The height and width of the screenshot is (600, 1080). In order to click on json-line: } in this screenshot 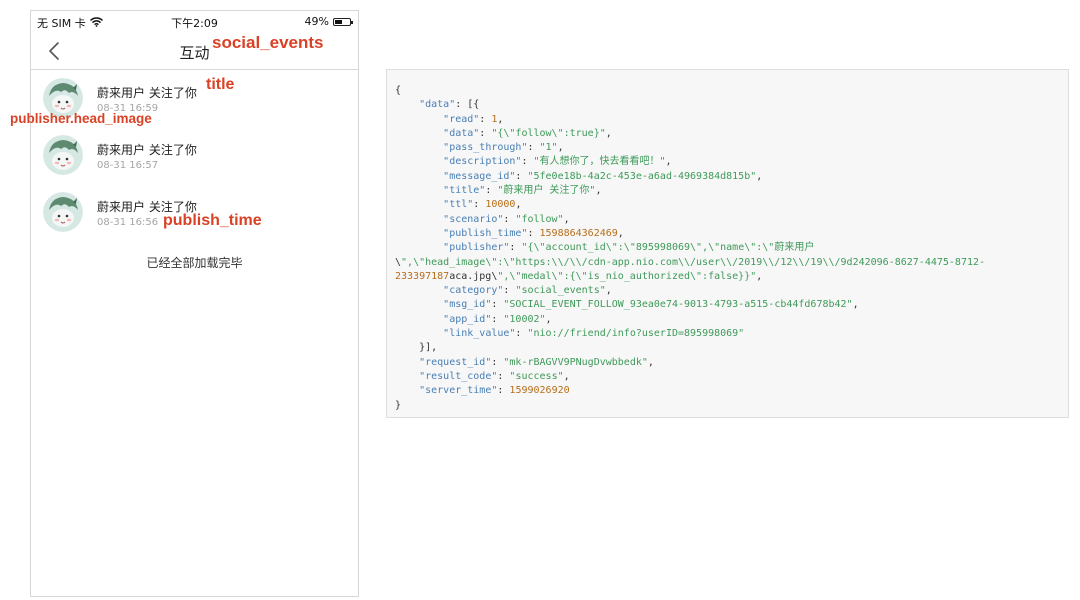, I will do `click(398, 405)`.